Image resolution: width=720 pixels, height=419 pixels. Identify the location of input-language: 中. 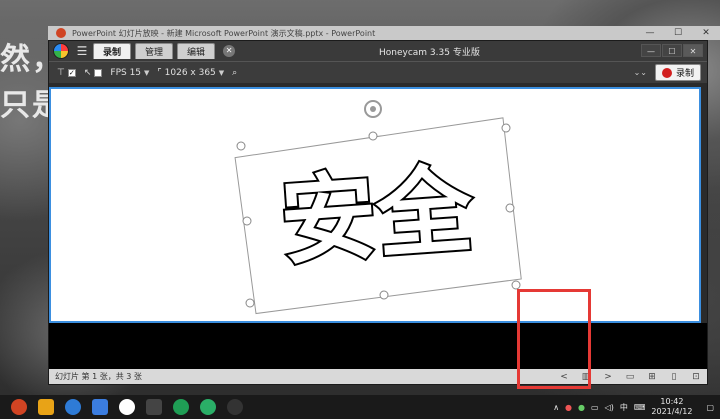
(624, 407).